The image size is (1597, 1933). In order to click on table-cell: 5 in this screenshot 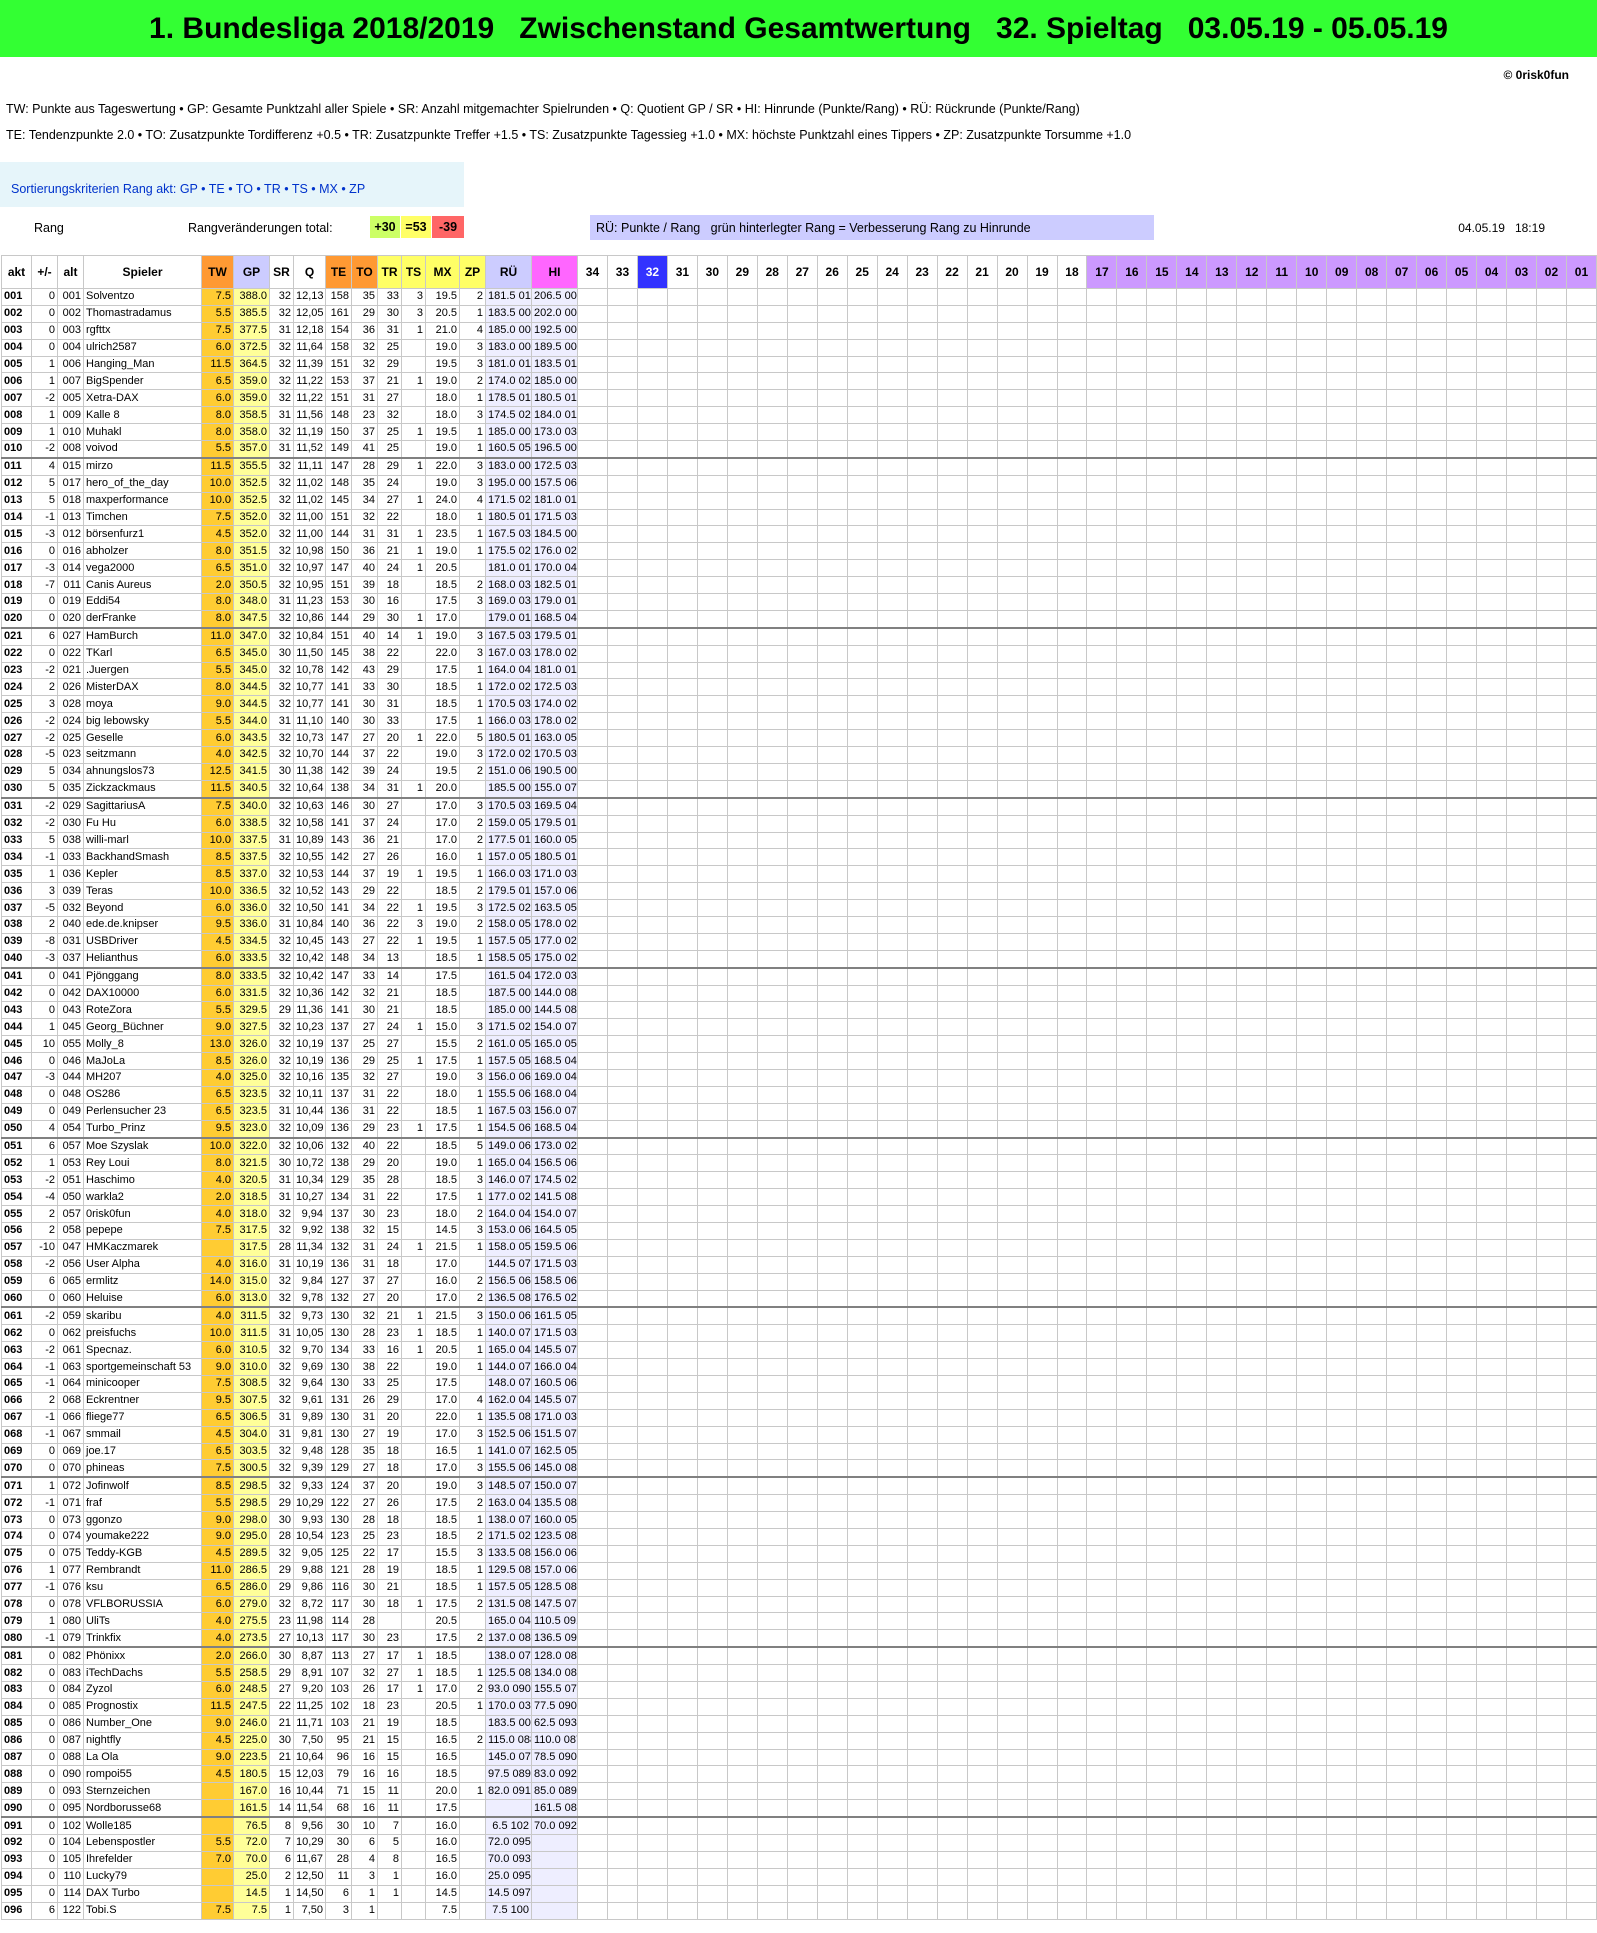, I will do `click(389, 1843)`.